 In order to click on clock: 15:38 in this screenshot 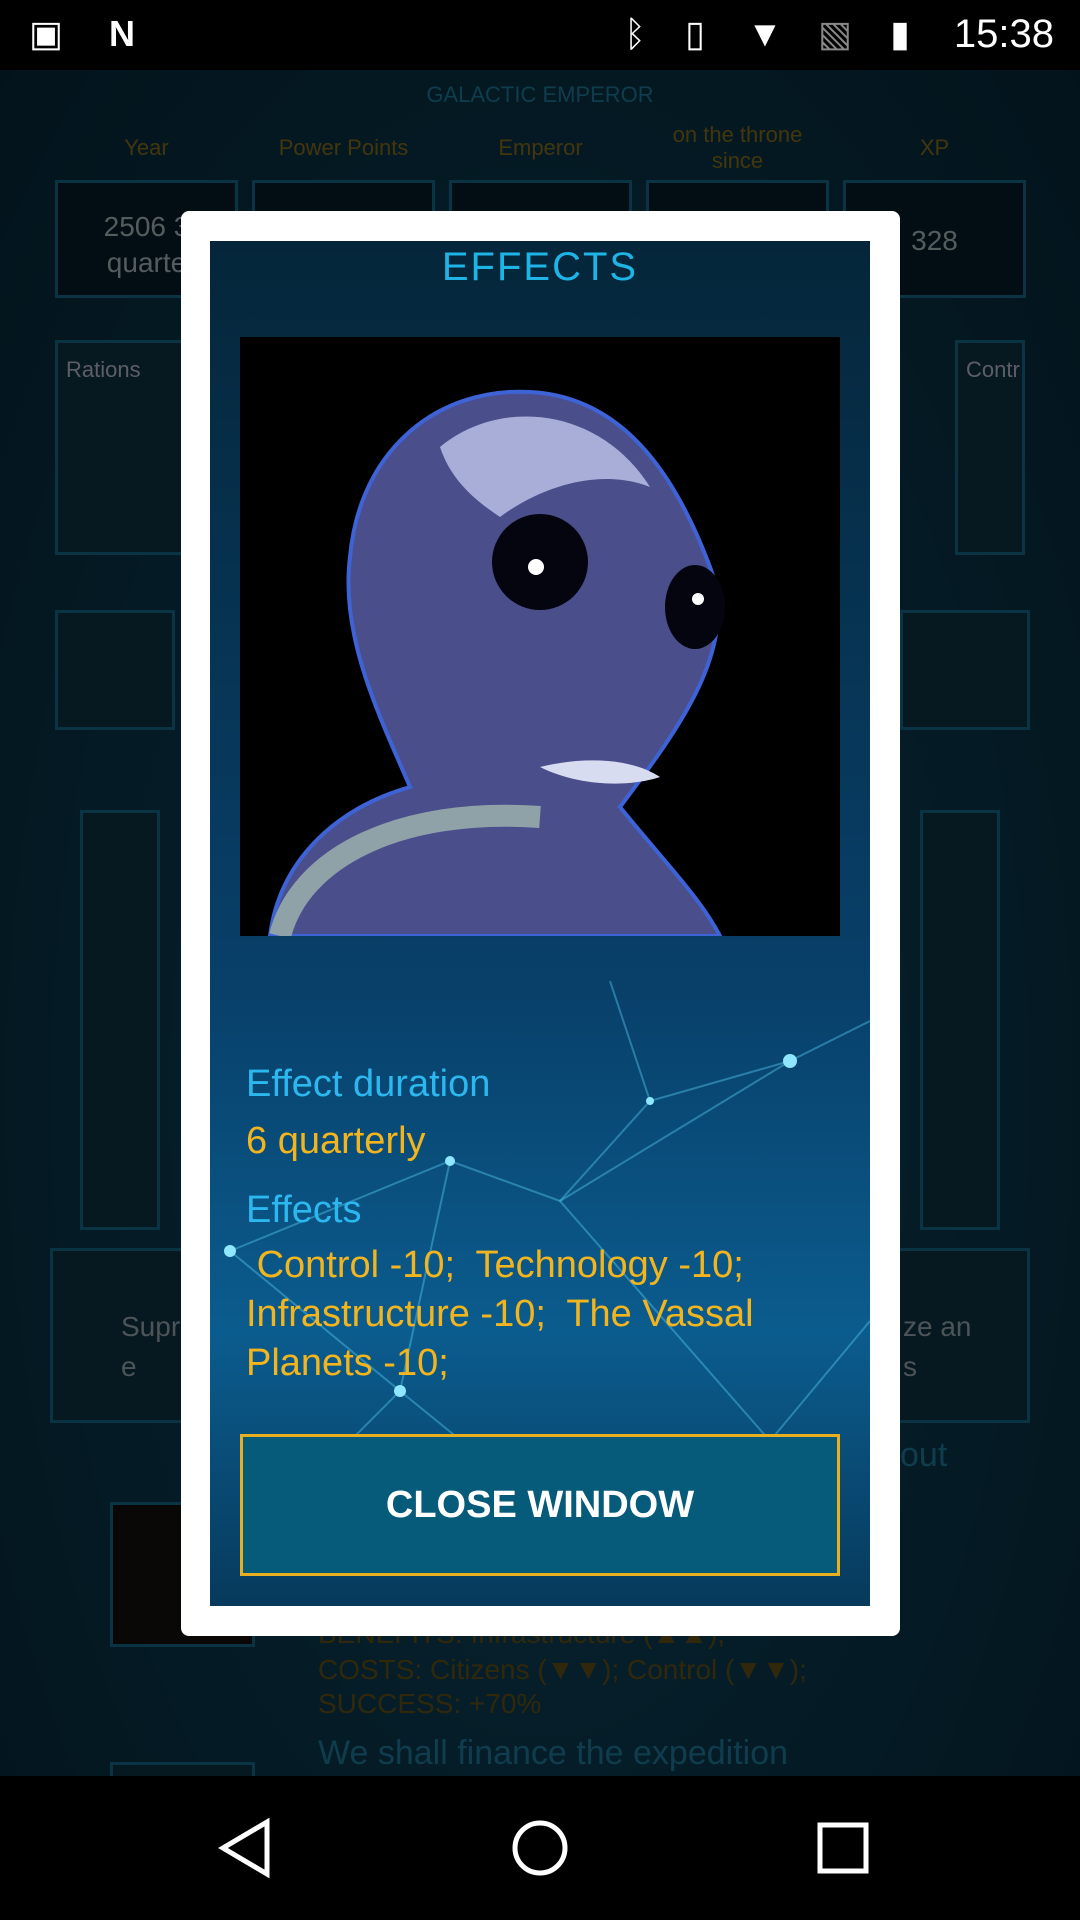, I will do `click(1003, 34)`.